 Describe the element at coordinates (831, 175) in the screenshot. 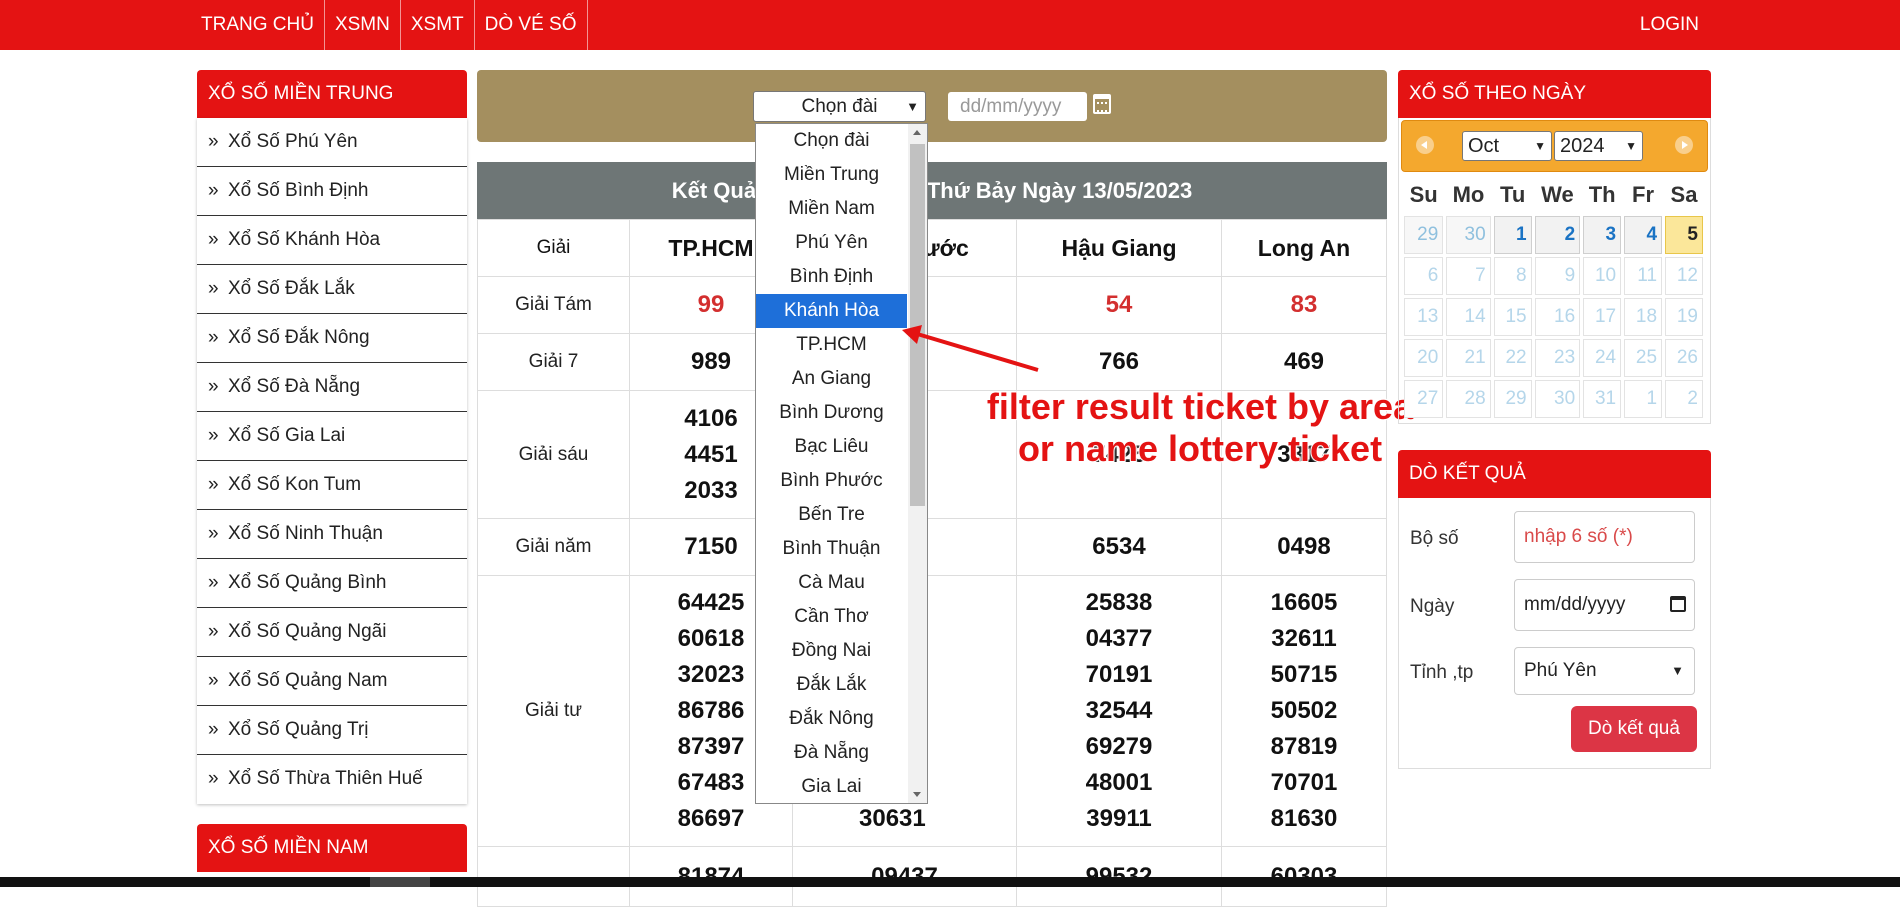

I see `dropdown-option: Miền Trung` at that location.